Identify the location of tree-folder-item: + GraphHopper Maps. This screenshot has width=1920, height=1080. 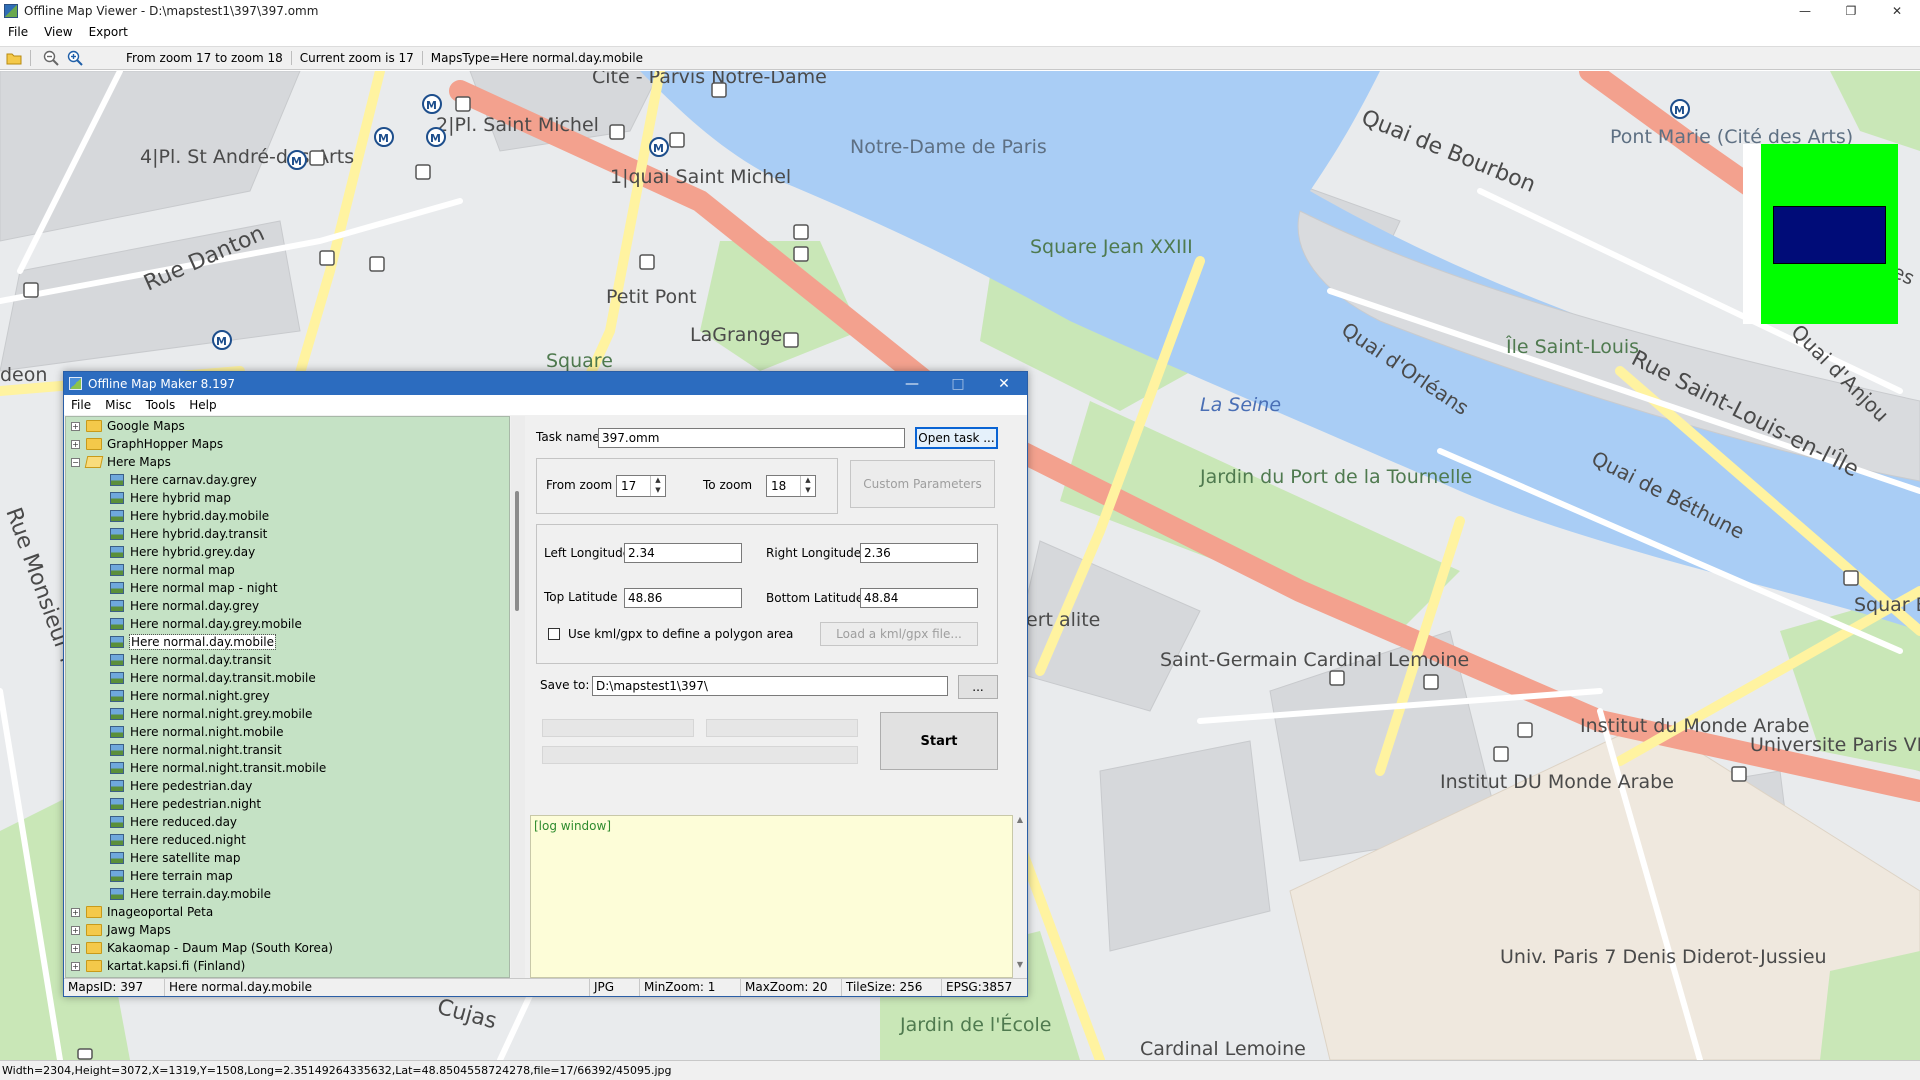
(287, 444).